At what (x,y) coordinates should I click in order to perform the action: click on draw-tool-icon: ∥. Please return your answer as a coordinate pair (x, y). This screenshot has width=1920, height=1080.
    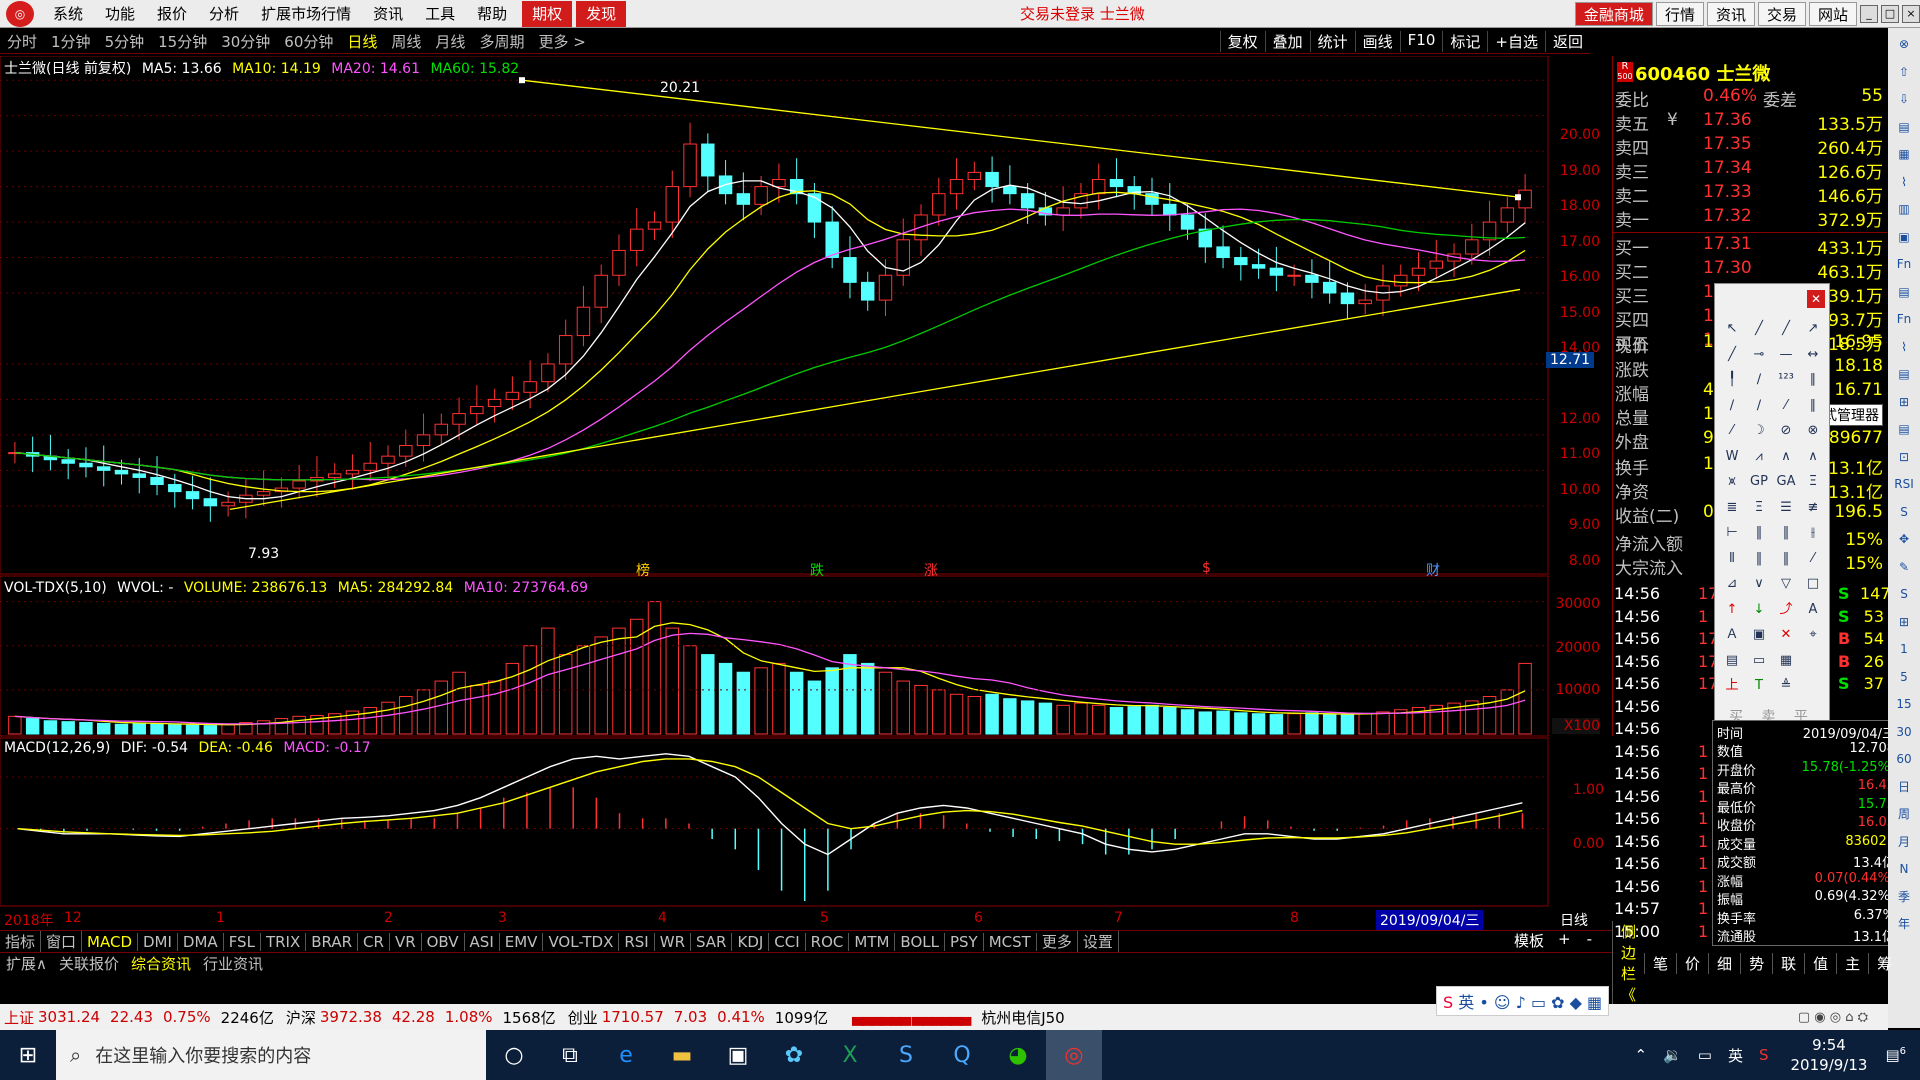
    Looking at the image, I should click on (1813, 406).